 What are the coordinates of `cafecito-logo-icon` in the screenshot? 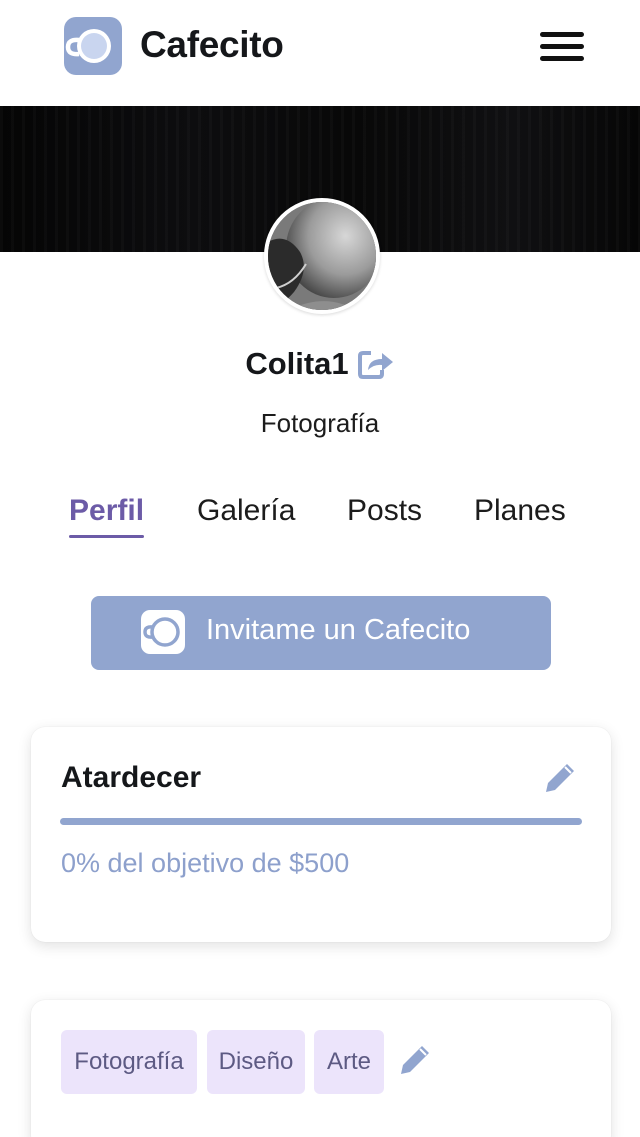 It's located at (91, 47).